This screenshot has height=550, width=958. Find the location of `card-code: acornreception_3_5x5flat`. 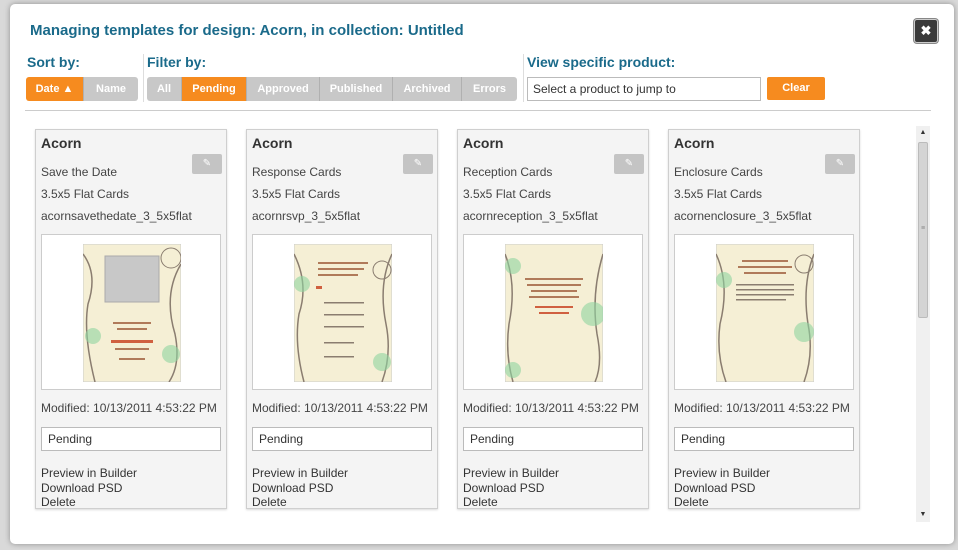

card-code: acornreception_3_5x5flat is located at coordinates (530, 216).